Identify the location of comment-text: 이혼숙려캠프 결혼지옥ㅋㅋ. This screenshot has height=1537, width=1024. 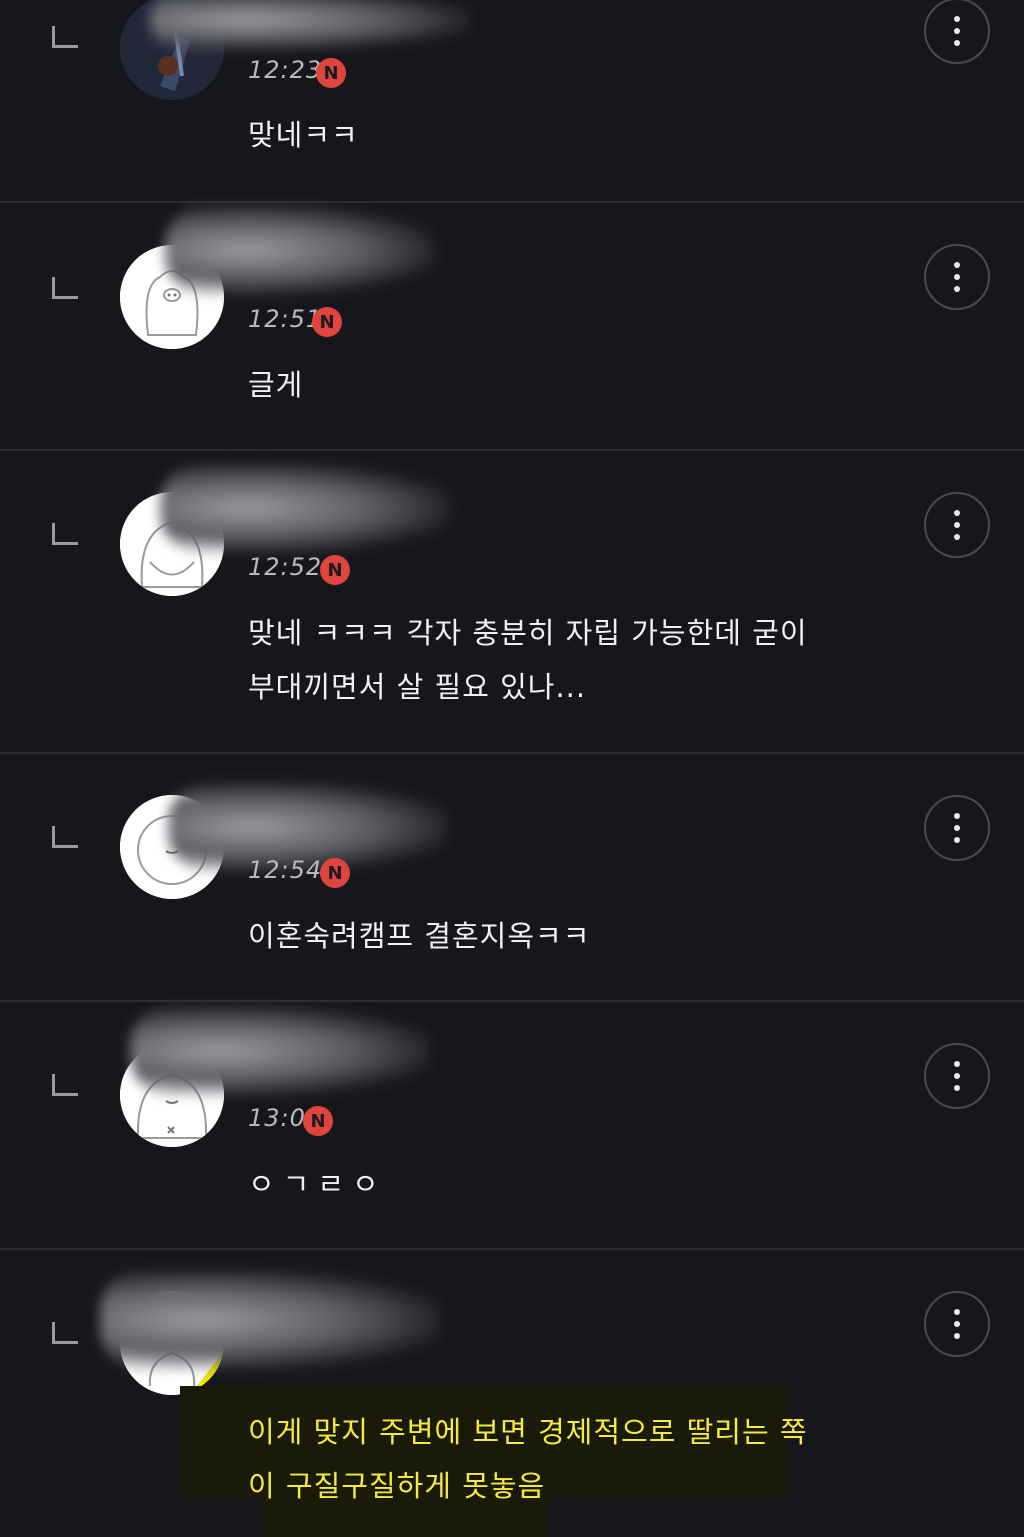
(419, 936).